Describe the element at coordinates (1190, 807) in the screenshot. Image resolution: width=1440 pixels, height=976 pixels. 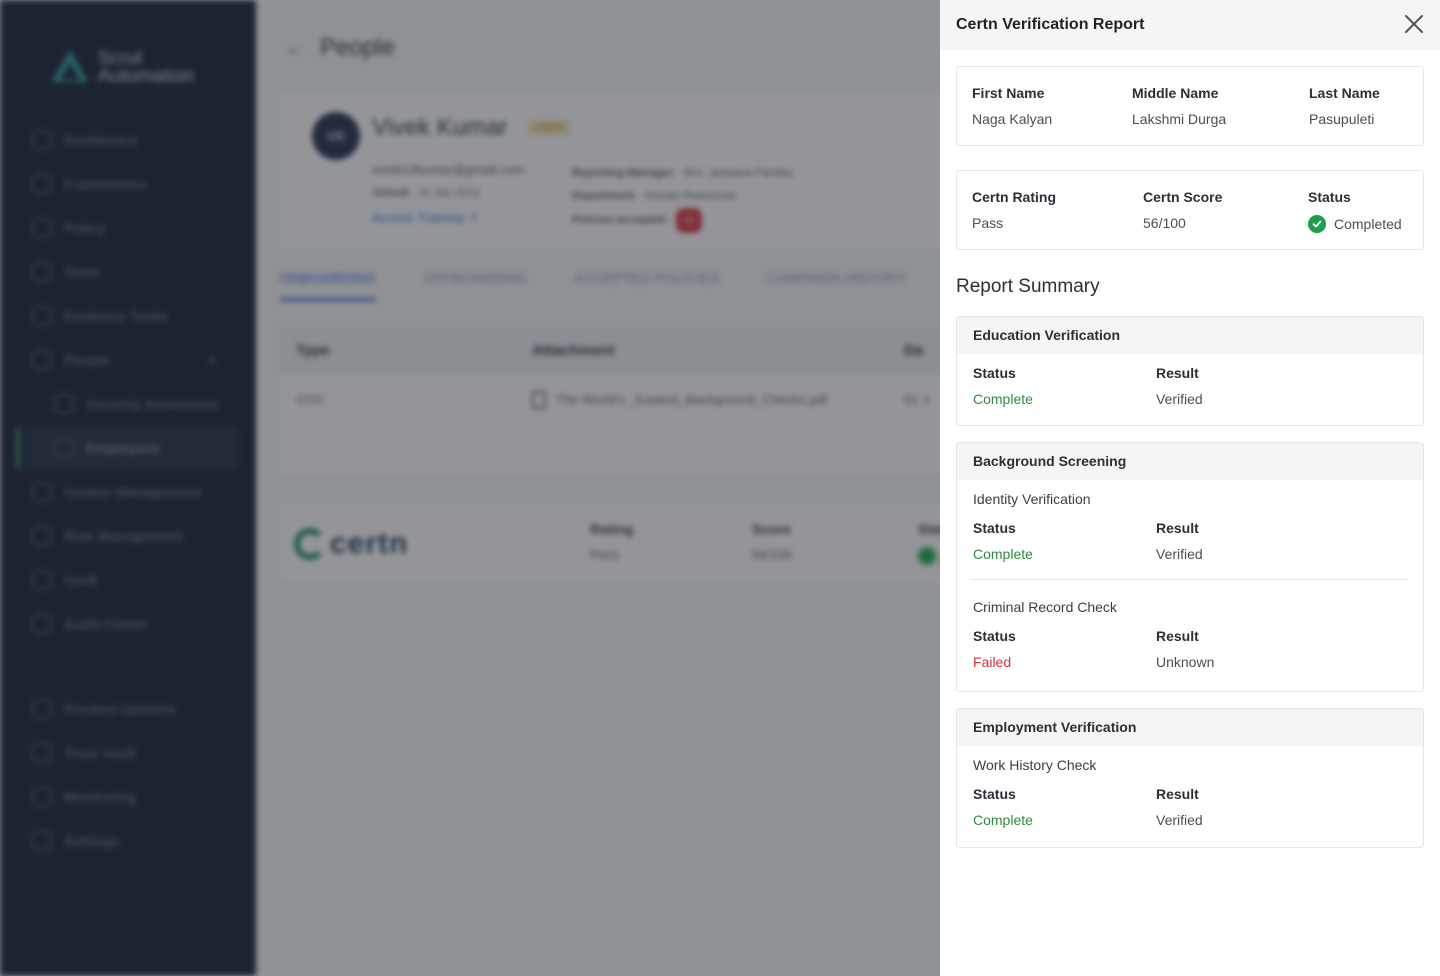
I see `work-status-result: Status Complete Result Verified` at that location.